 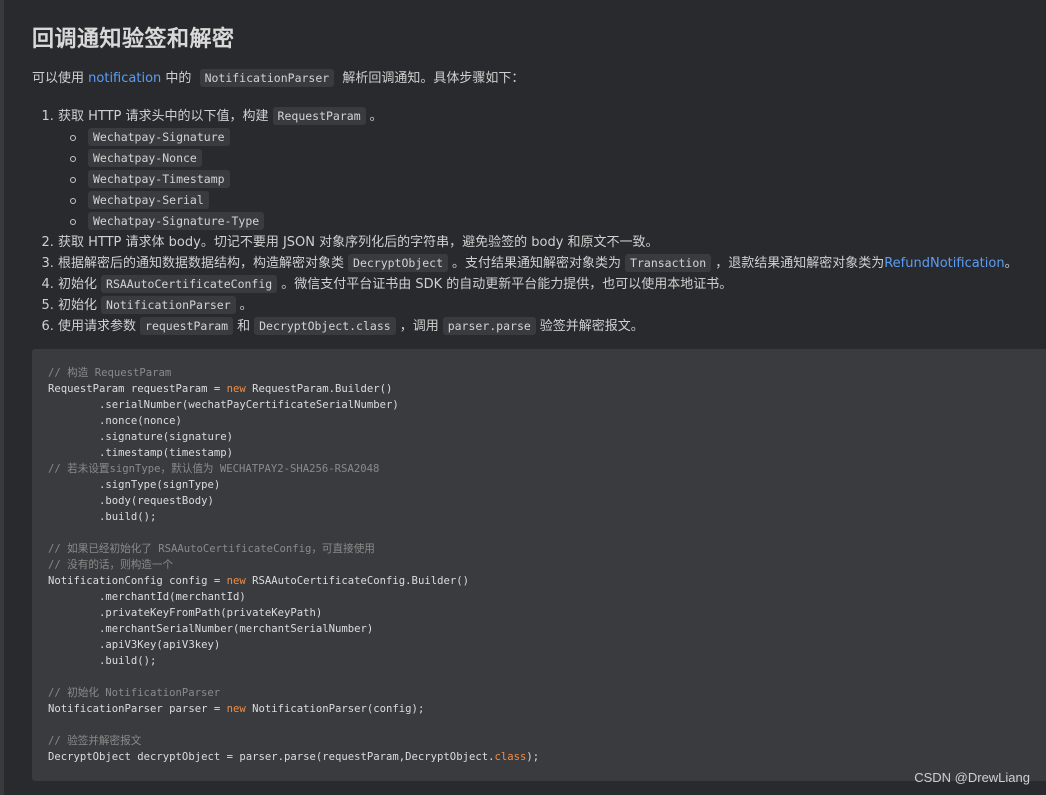 I want to click on intro-suffix: 解析回调通知。具体步骤如下：, so click(x=433, y=78).